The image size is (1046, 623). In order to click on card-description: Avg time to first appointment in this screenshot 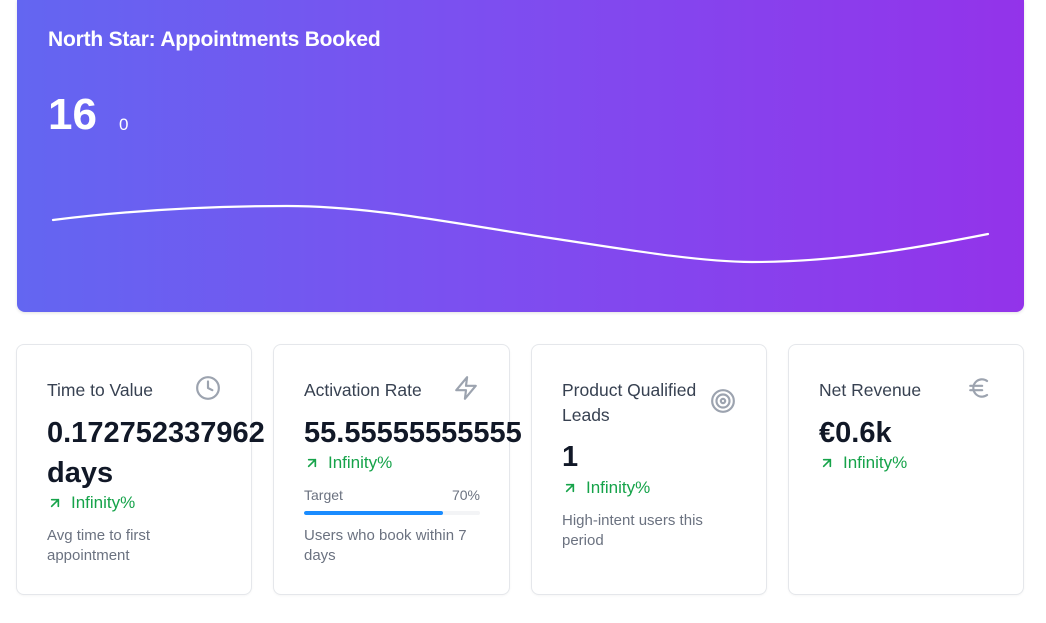, I will do `click(99, 545)`.